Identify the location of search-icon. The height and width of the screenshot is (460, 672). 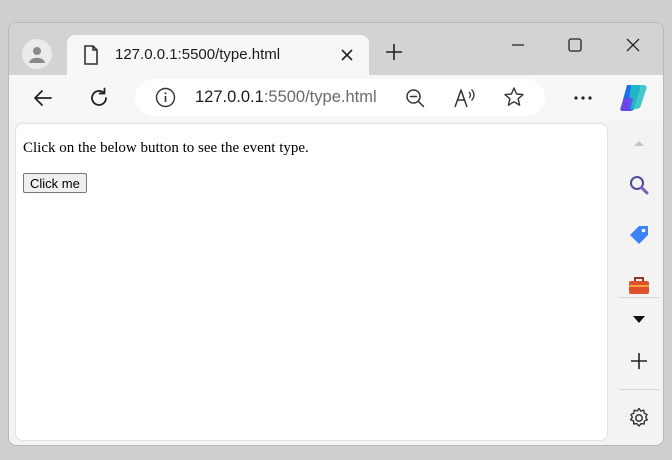
(639, 185).